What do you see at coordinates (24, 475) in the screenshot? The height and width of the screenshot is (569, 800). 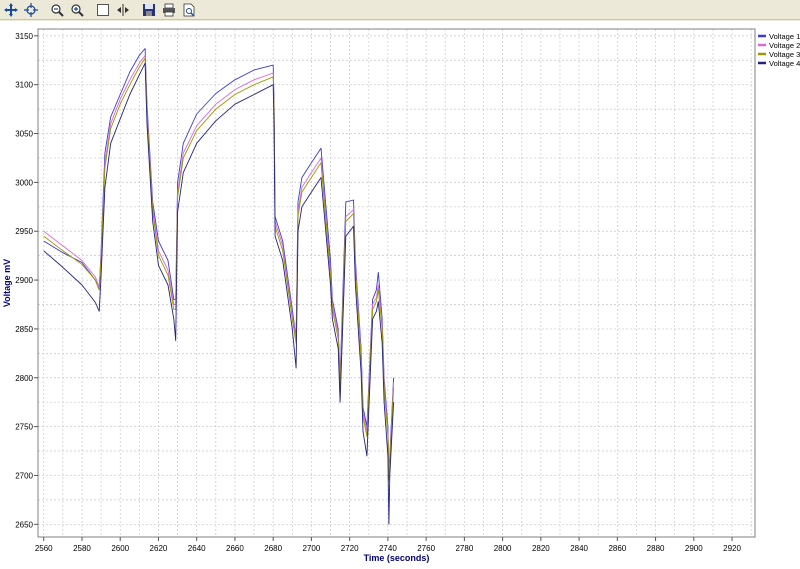 I see `y-tick-label: 2700` at bounding box center [24, 475].